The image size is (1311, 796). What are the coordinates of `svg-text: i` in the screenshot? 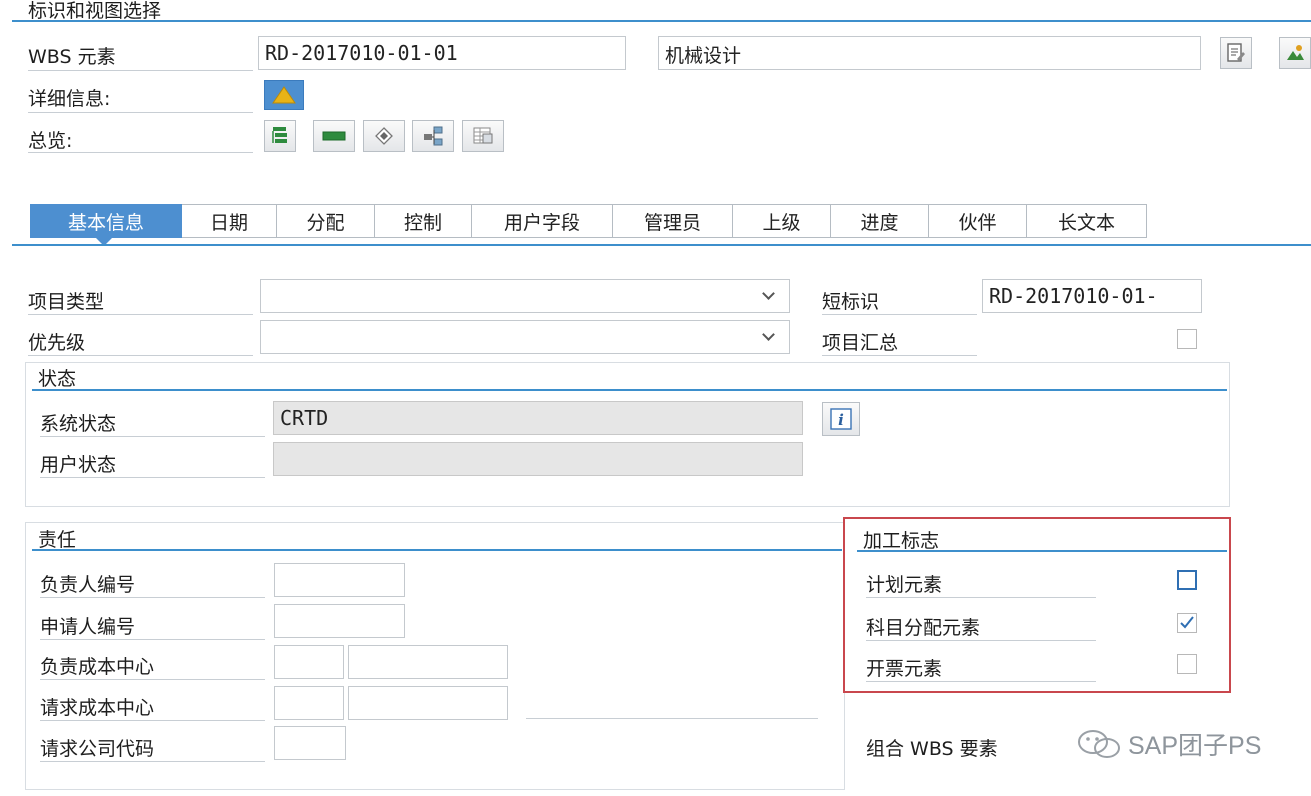 It's located at (841, 420).